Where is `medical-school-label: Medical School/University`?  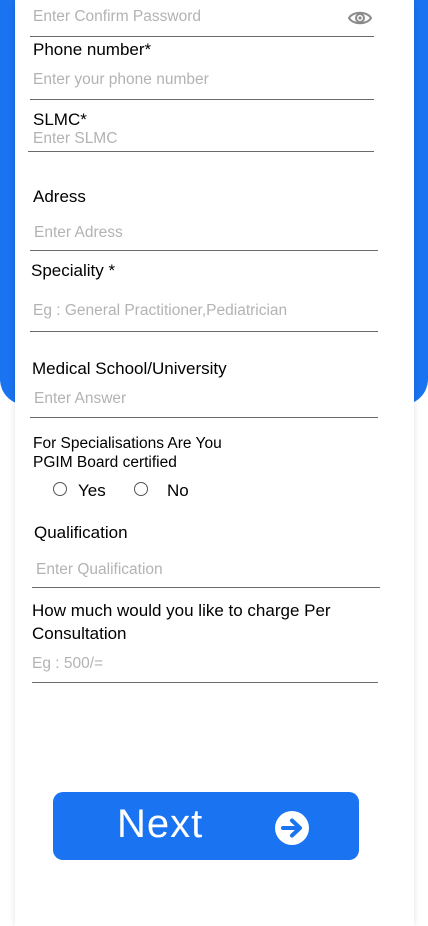 medical-school-label: Medical School/University is located at coordinates (129, 368).